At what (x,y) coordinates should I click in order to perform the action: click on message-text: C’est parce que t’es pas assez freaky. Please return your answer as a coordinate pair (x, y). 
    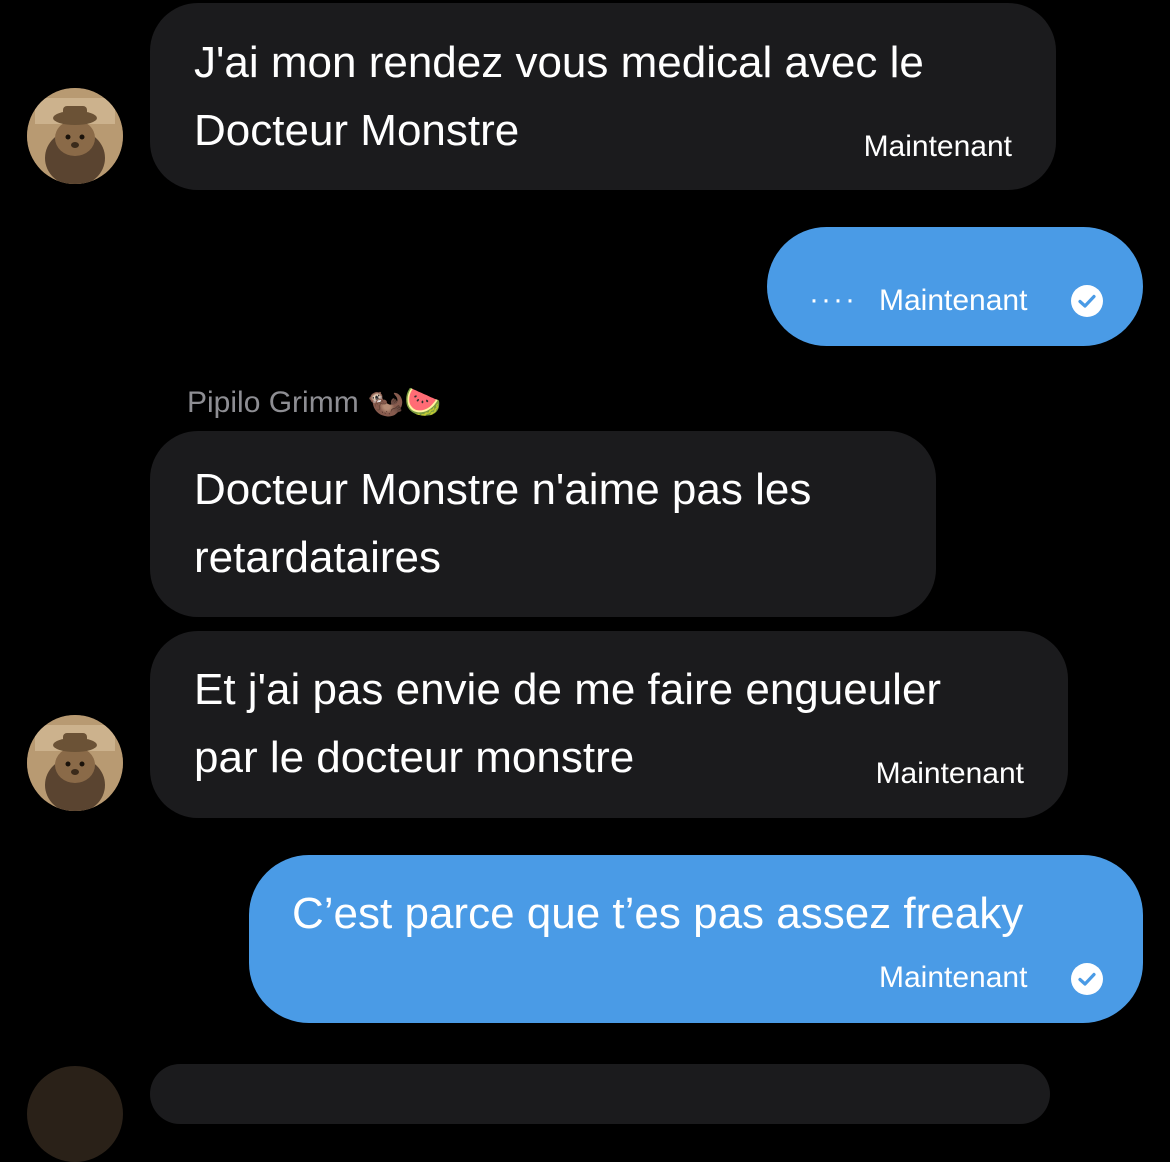
    Looking at the image, I should click on (658, 913).